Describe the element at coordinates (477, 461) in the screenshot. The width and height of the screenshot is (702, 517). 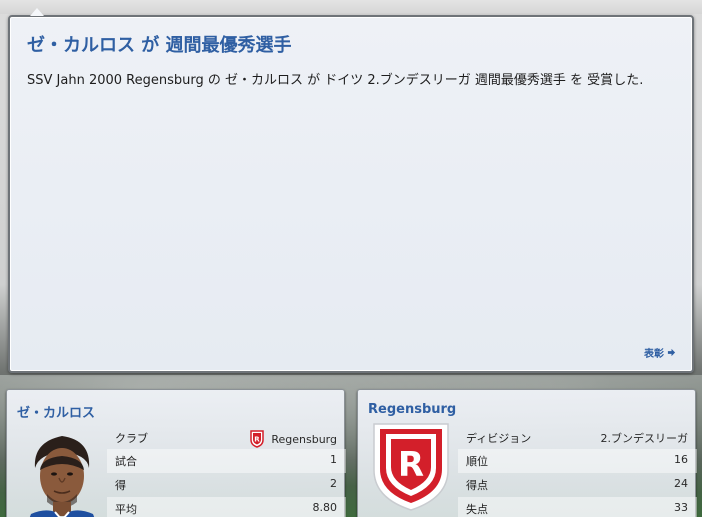
I see `stat-label: 順位` at that location.